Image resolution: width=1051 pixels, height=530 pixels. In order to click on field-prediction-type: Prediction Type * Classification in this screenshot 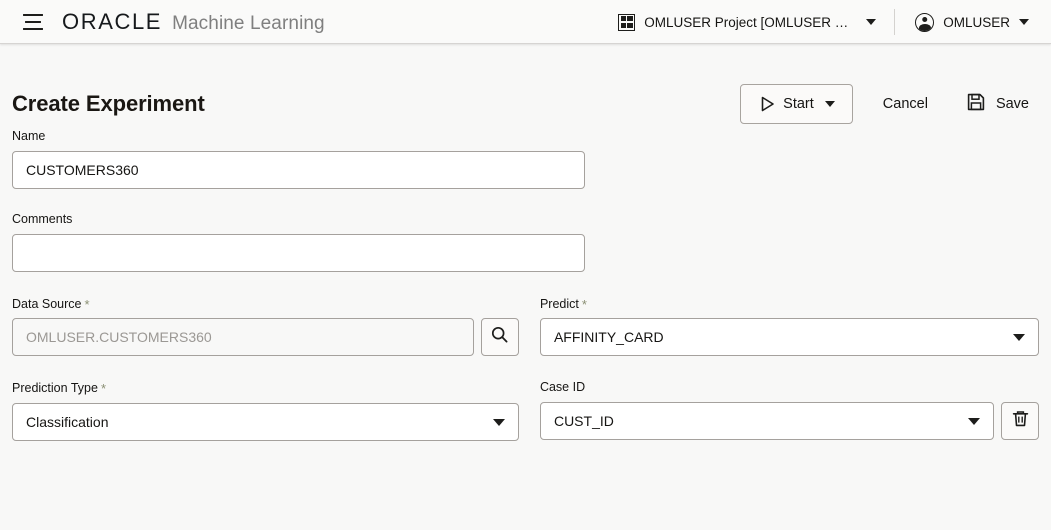, I will do `click(265, 411)`.